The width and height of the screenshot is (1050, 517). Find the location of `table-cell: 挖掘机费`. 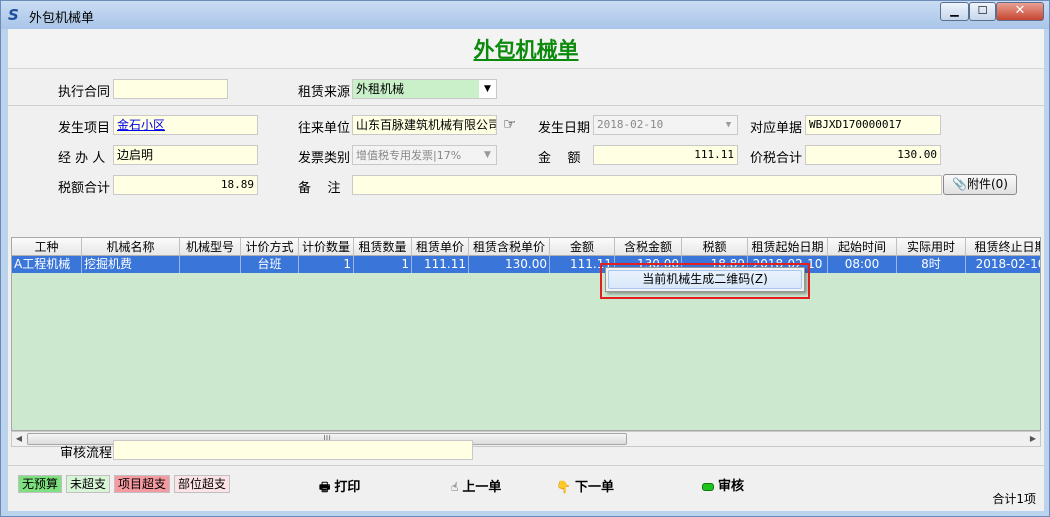

table-cell: 挖掘机费 is located at coordinates (131, 264).